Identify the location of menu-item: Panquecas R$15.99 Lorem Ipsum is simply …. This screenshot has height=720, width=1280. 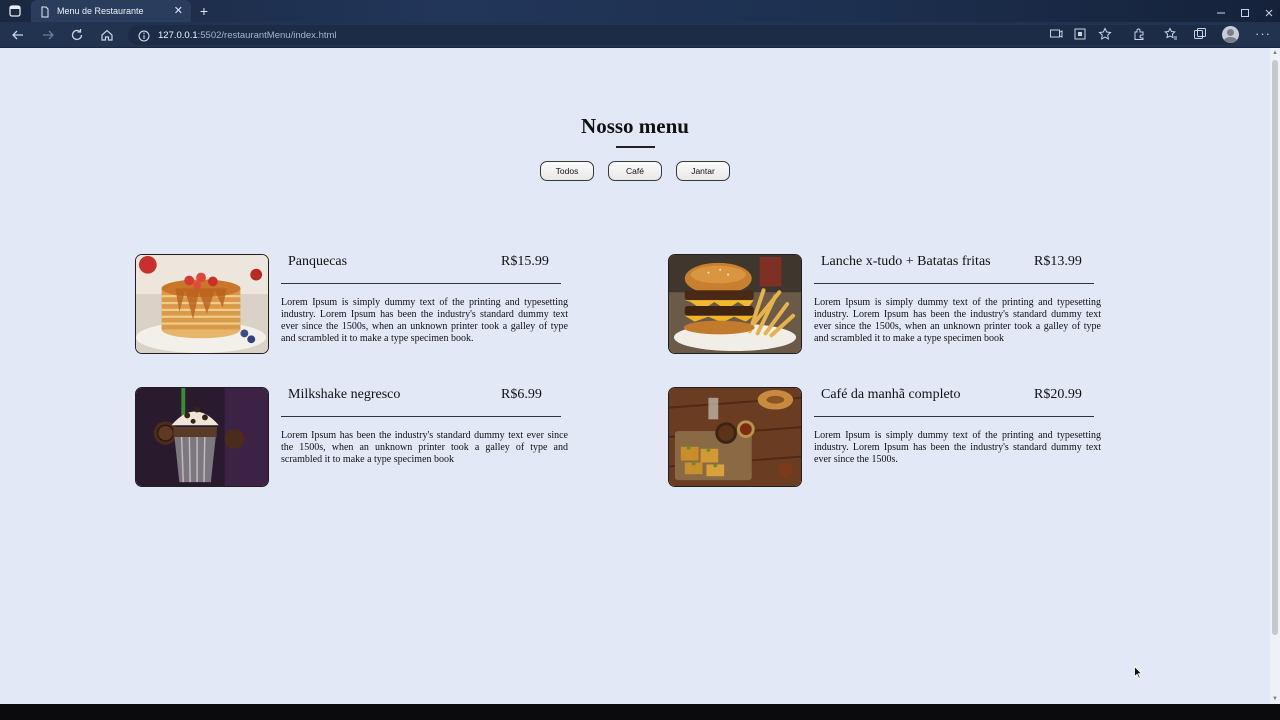
(355, 305).